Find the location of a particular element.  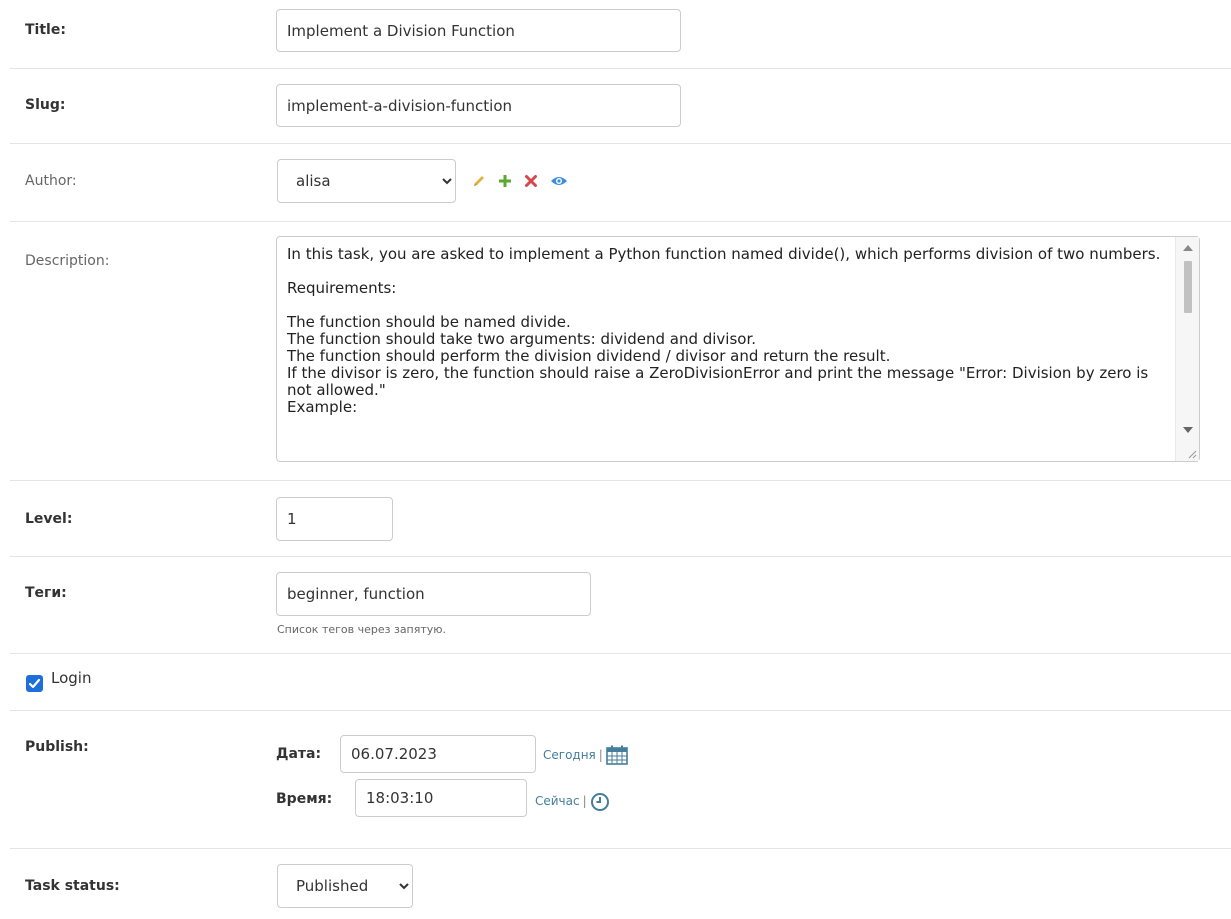

tags-label: Теги: is located at coordinates (46, 593).